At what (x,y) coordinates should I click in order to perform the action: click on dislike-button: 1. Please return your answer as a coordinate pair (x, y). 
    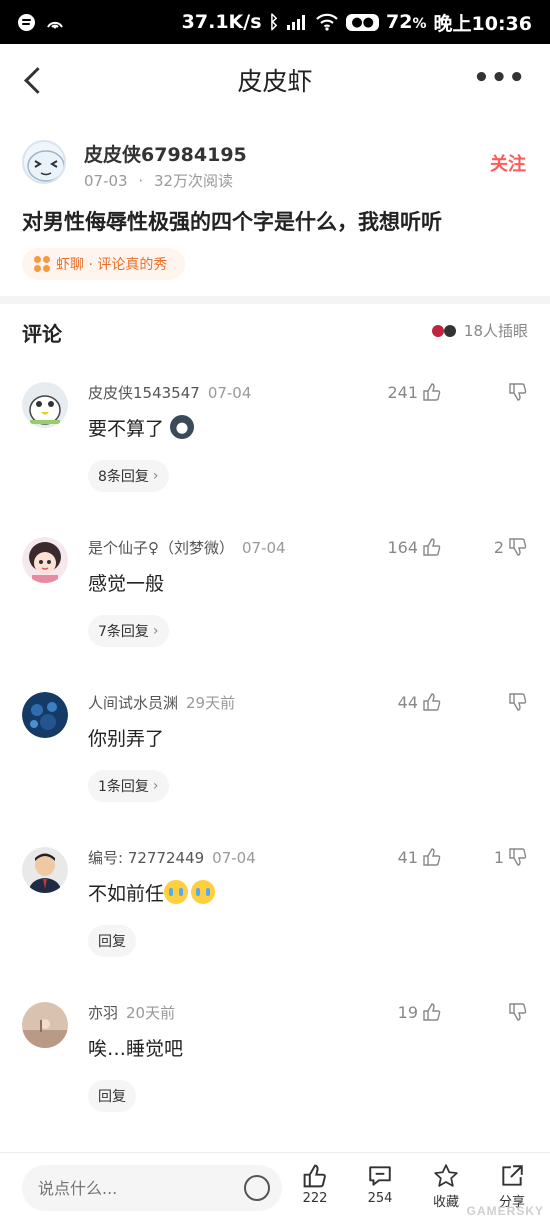
    Looking at the image, I should click on (511, 857).